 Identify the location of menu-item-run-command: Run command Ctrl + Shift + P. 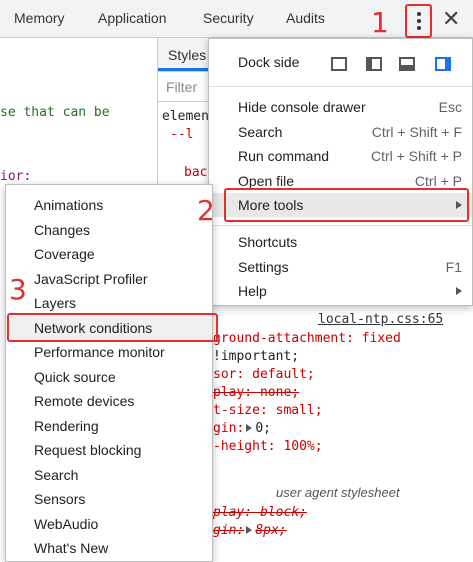
(340, 156).